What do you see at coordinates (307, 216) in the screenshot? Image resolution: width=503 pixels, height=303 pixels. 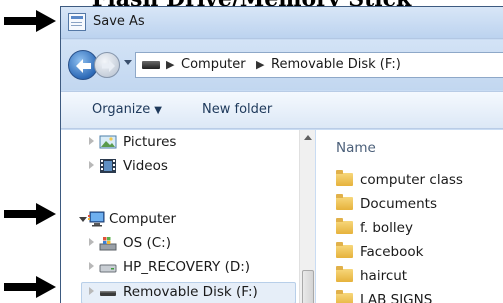 I see `nav-pane-scrollbar` at bounding box center [307, 216].